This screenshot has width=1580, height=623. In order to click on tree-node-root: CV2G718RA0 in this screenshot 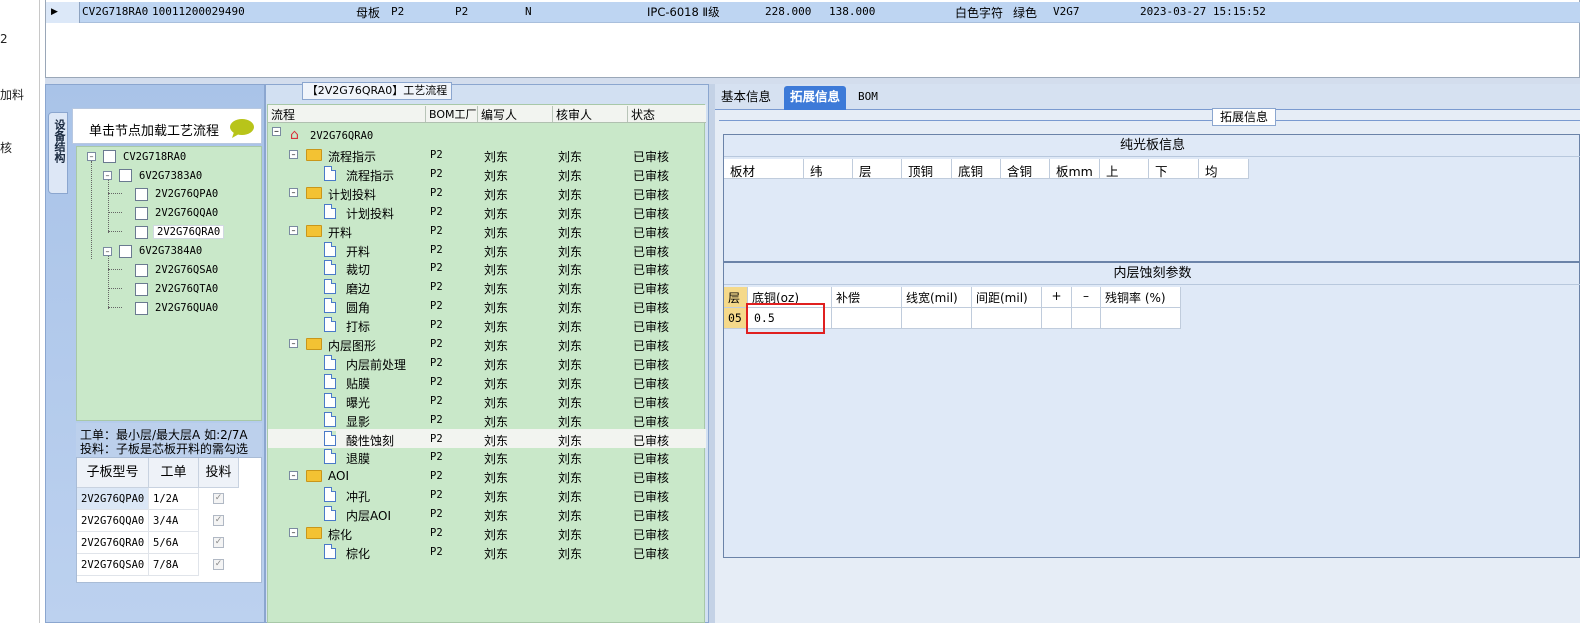, I will do `click(154, 157)`.